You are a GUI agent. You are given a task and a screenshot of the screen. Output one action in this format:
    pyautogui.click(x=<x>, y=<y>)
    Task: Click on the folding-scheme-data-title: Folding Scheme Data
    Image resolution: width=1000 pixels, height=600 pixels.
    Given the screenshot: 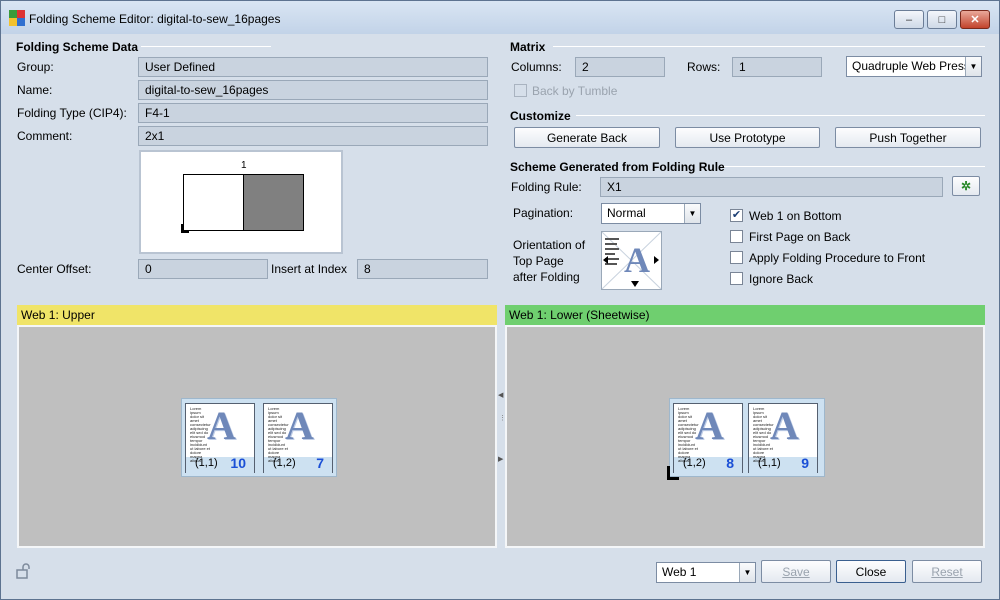 What is the action you would take?
    pyautogui.click(x=77, y=47)
    